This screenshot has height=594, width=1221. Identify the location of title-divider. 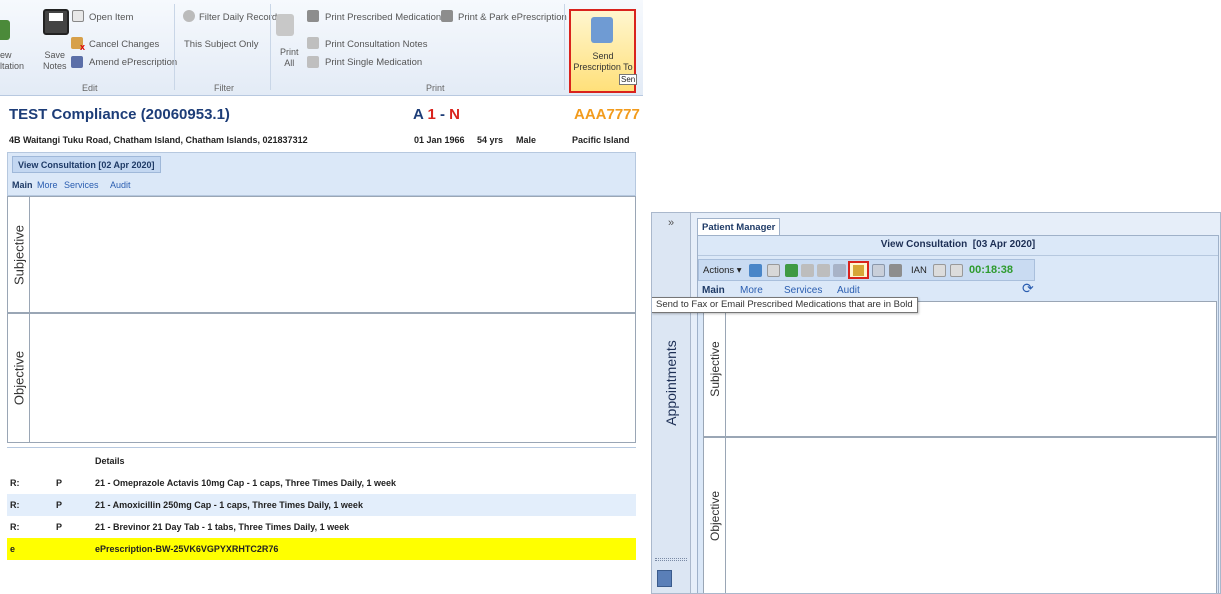
(958, 255).